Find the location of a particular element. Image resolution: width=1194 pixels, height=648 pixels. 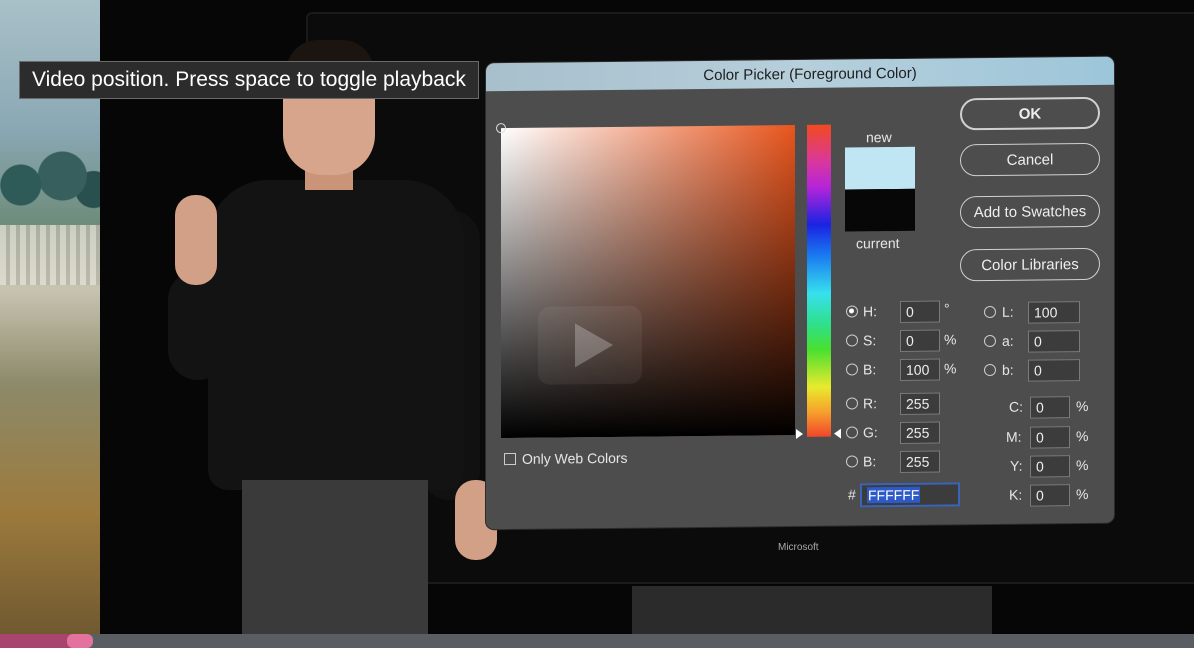

color-libraries-button: Color Libraries is located at coordinates (1030, 264).